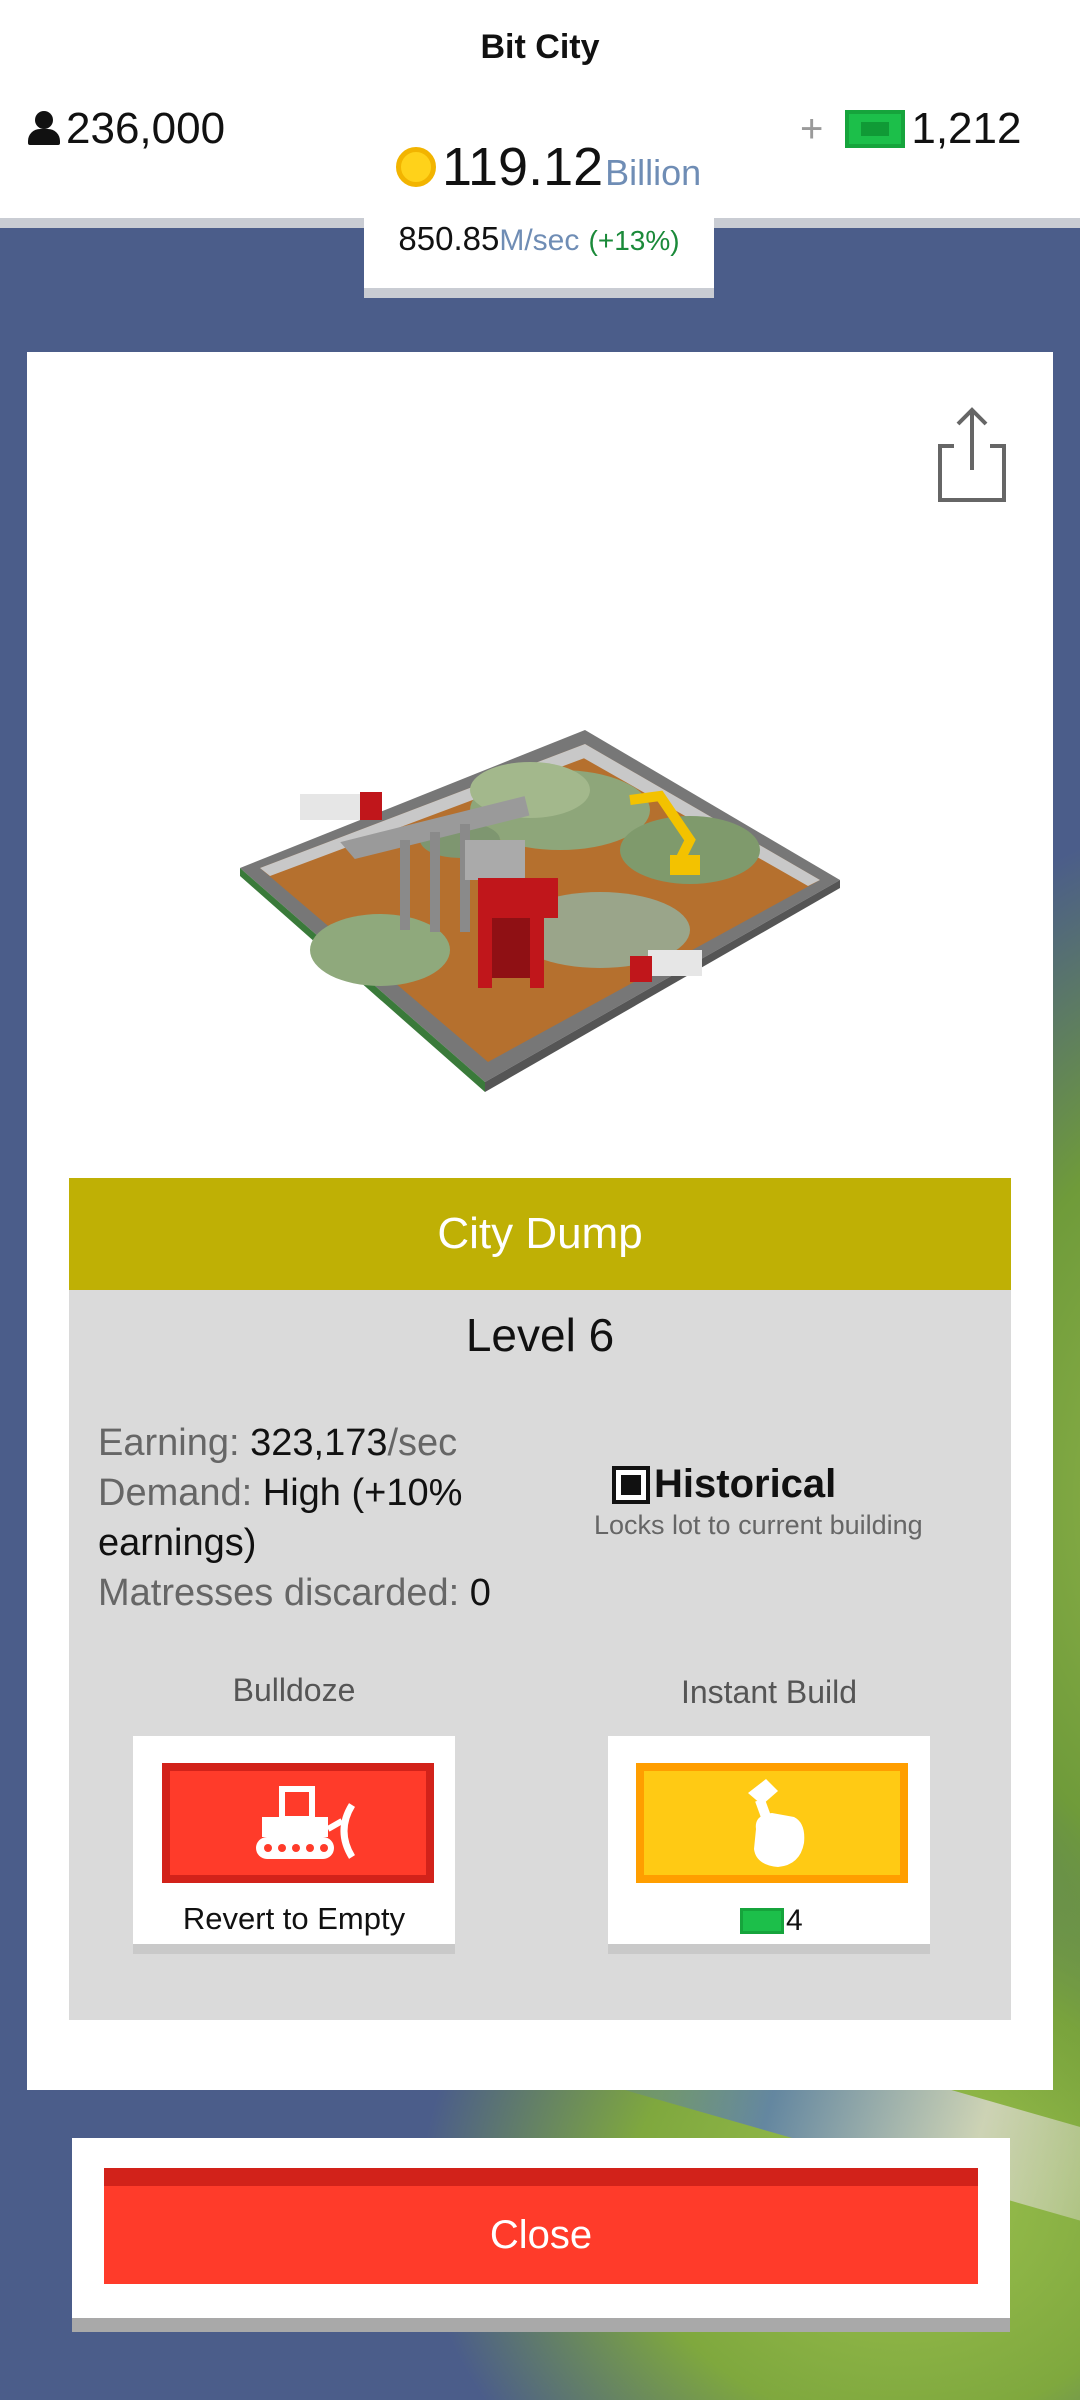 The image size is (1080, 2400). I want to click on demand-row: Demand: High (+10% earnings), so click(313, 1518).